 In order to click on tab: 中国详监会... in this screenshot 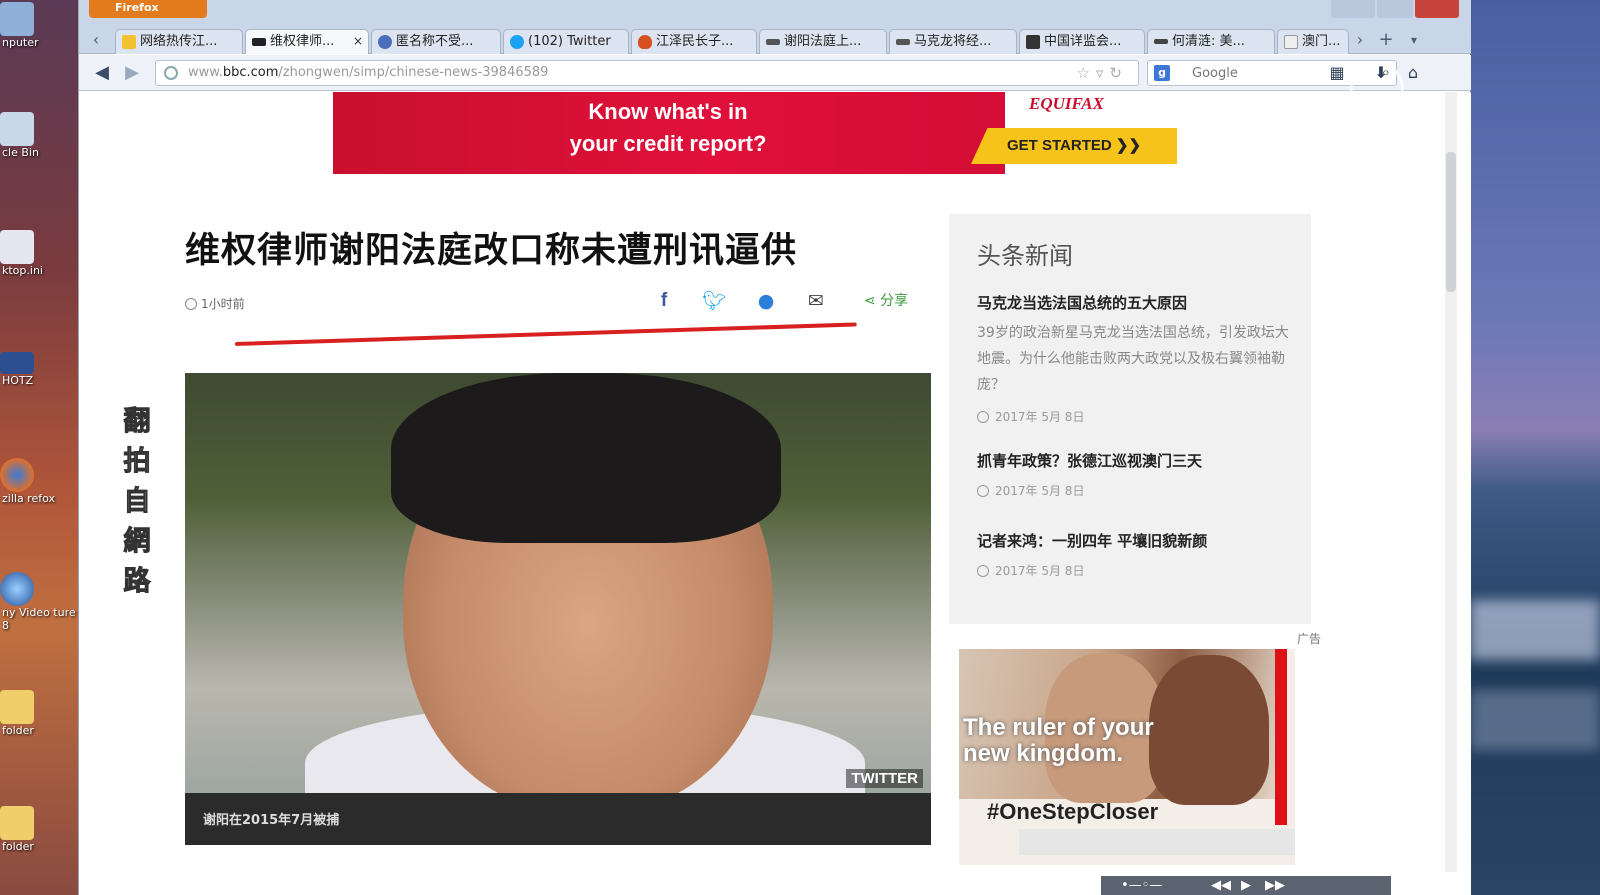, I will do `click(1082, 41)`.